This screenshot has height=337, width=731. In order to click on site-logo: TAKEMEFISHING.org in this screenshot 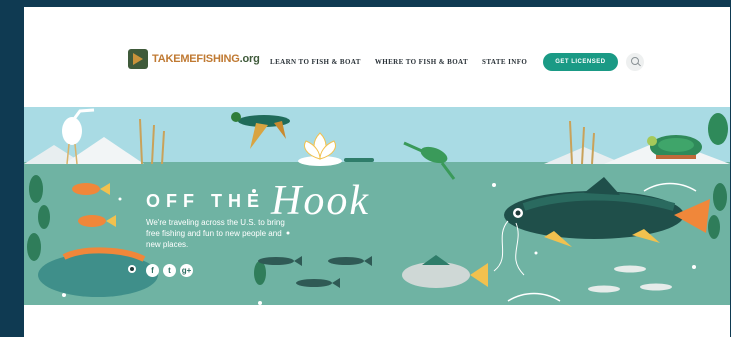, I will do `click(194, 59)`.